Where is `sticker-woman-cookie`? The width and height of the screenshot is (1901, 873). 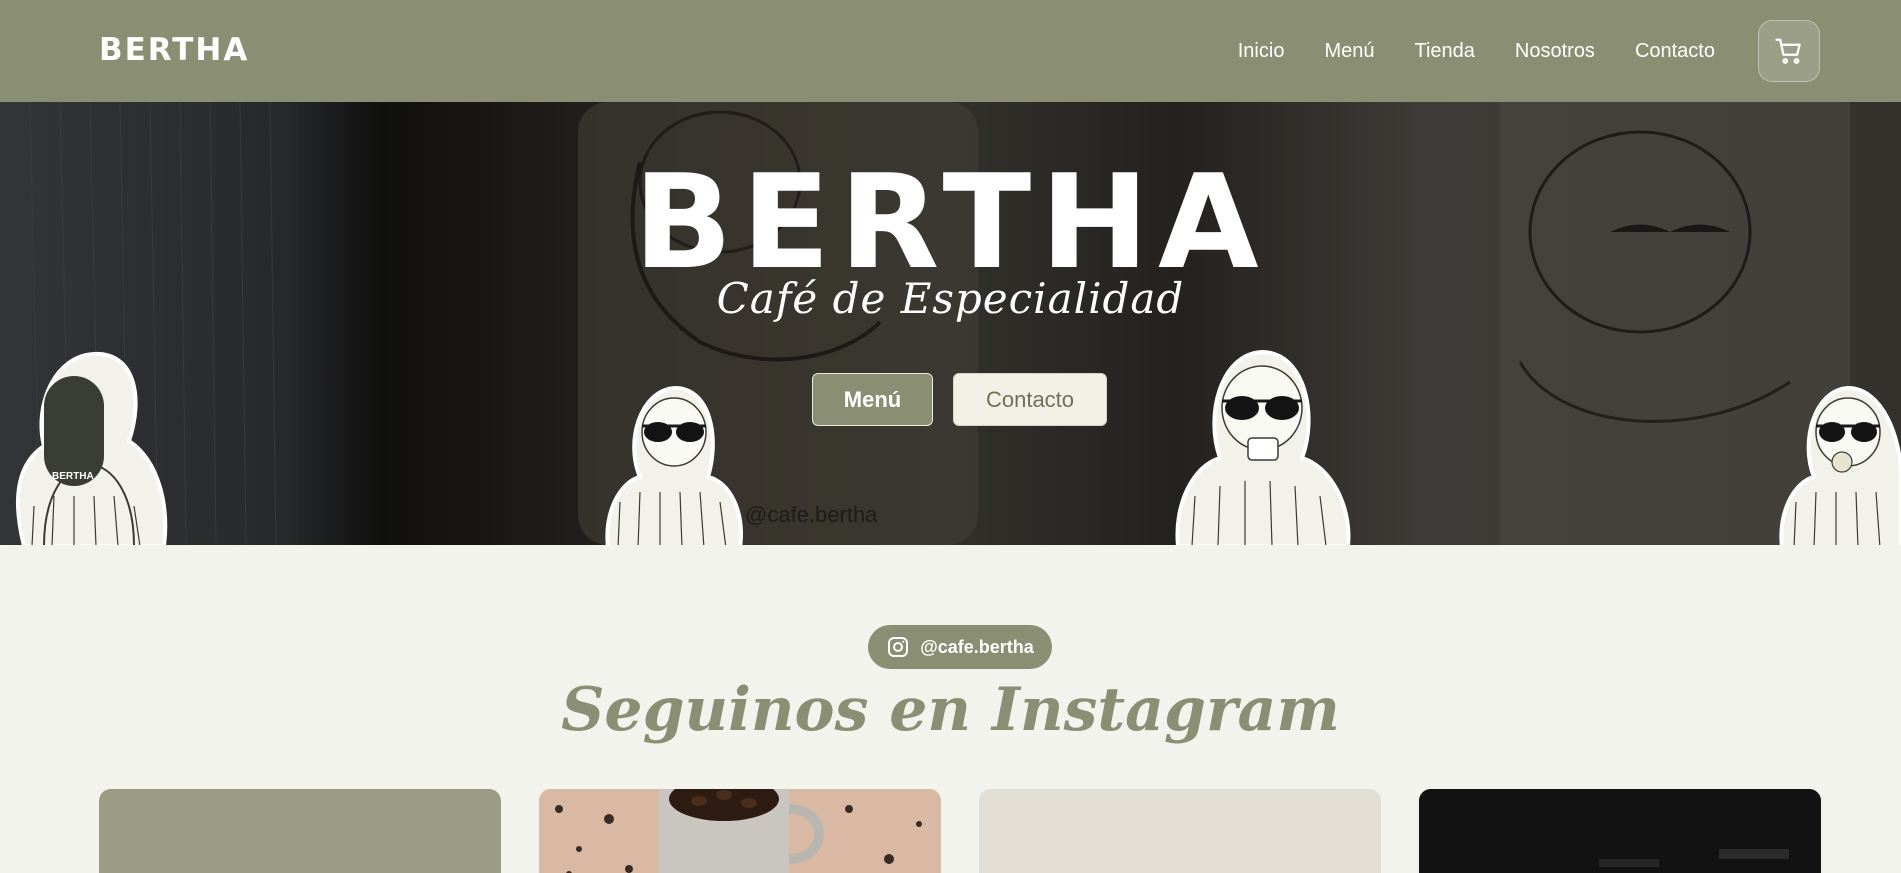 sticker-woman-cookie is located at coordinates (1840, 465).